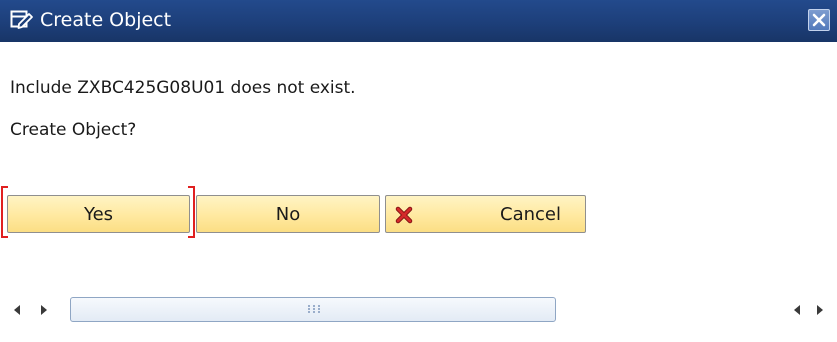 Image resolution: width=837 pixels, height=342 pixels. Describe the element at coordinates (183, 88) in the screenshot. I see `message-not-exist: Include ZXBC425G08U01 does not exist.` at that location.